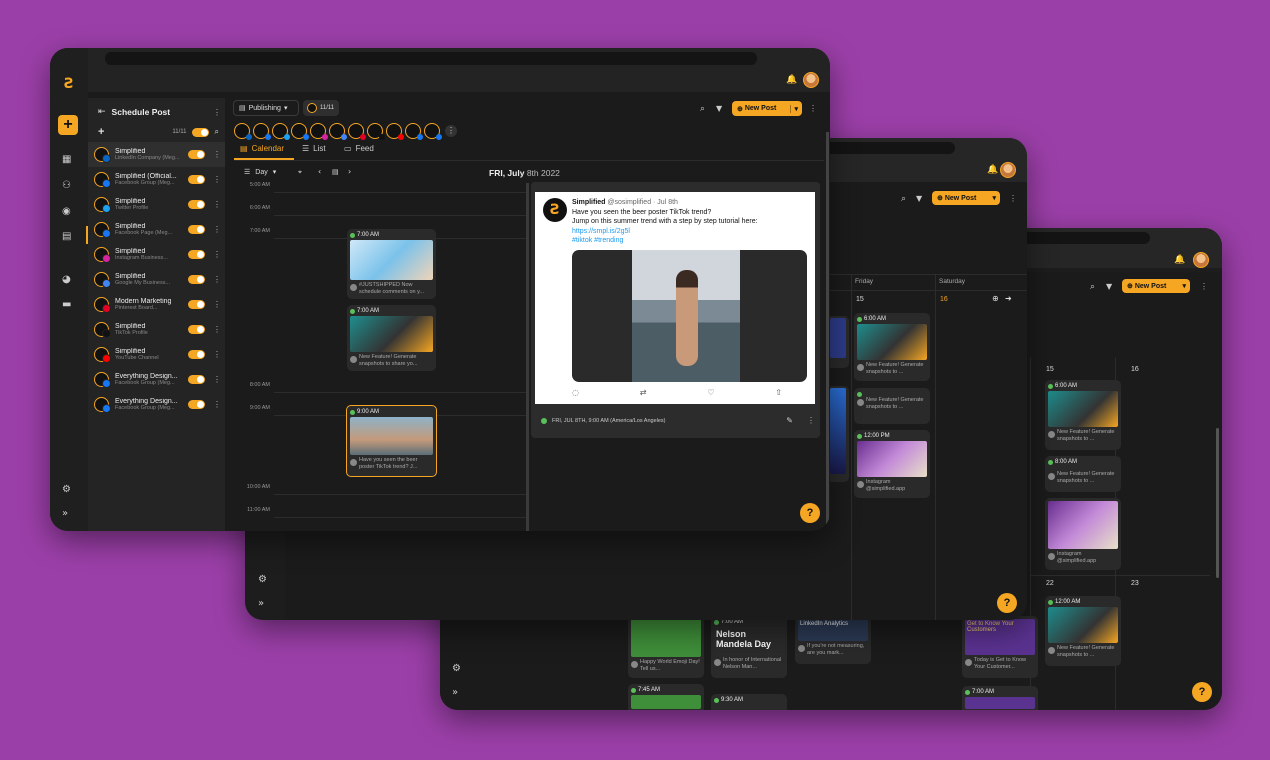 Image resolution: width=1270 pixels, height=760 pixels. Describe the element at coordinates (1000, 698) in the screenshot. I see `post-card: 7:00 AM` at that location.